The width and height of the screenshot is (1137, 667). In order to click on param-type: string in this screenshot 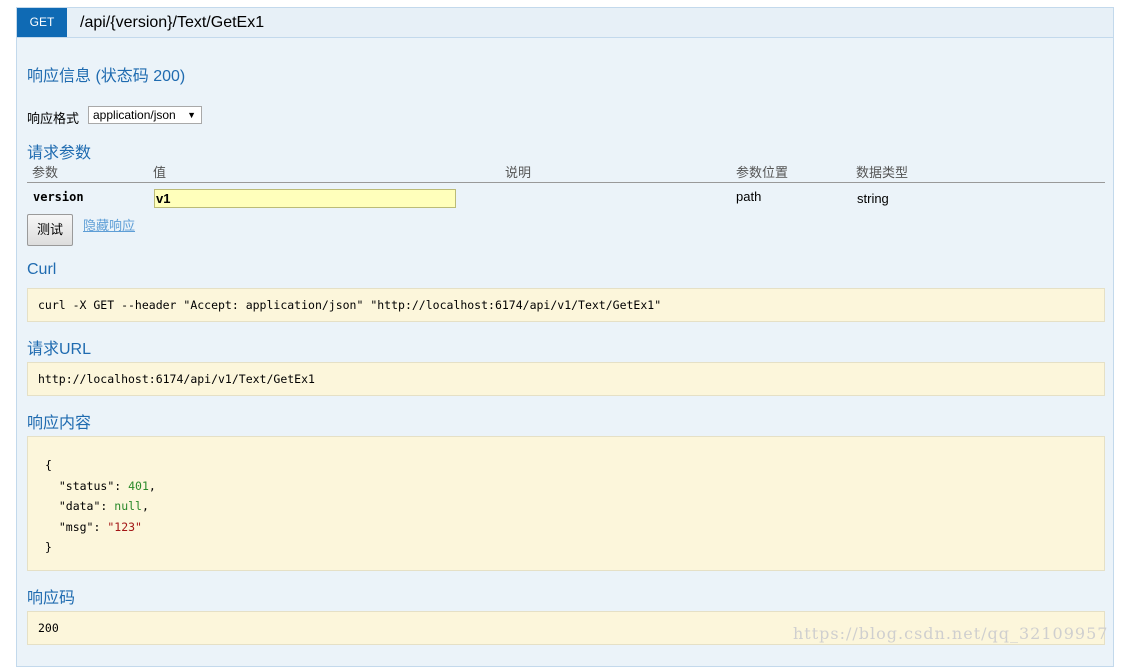, I will do `click(873, 198)`.